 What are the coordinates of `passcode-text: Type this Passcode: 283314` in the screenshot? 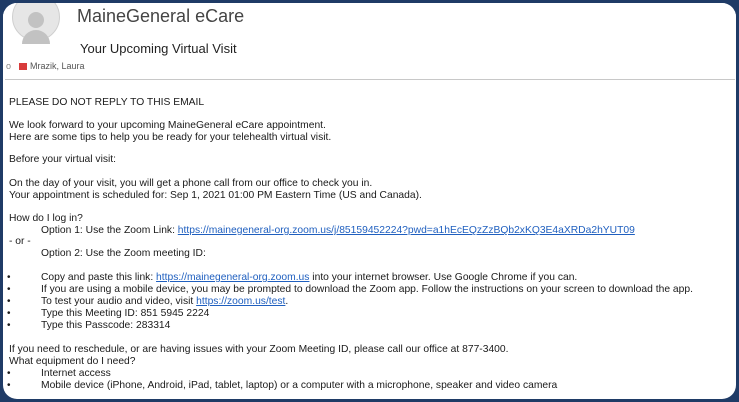 It's located at (106, 325).